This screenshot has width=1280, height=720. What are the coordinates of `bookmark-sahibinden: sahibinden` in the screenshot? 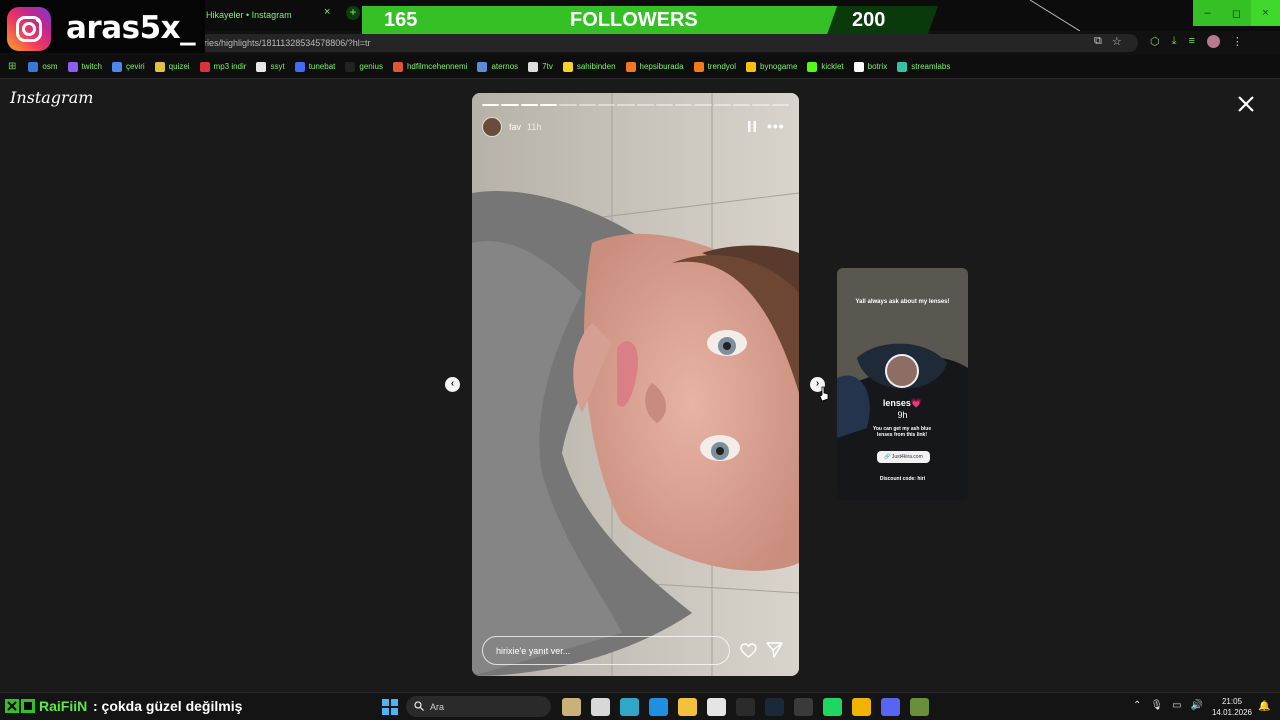 It's located at (589, 66).